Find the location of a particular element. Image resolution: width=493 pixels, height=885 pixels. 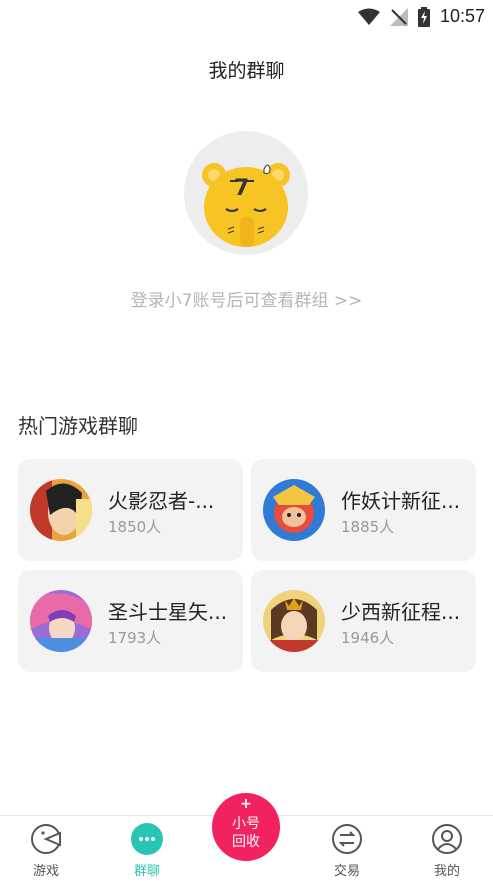

login-hint-link: 登录小7账号后可查看群组 >> is located at coordinates (246, 298).